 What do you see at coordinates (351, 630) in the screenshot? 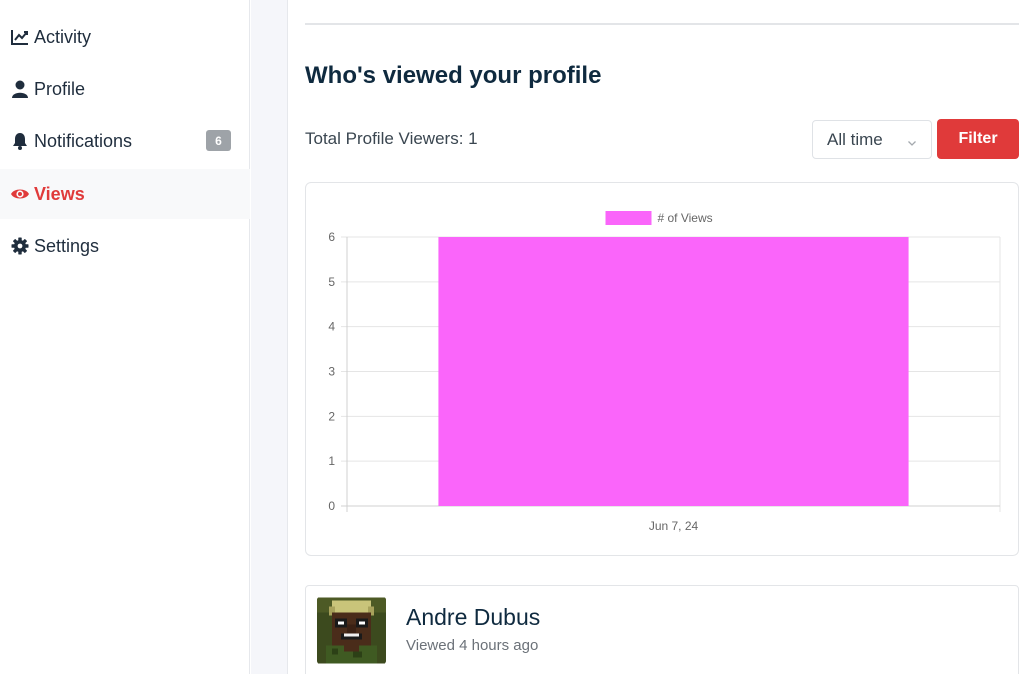
I see `avatar` at bounding box center [351, 630].